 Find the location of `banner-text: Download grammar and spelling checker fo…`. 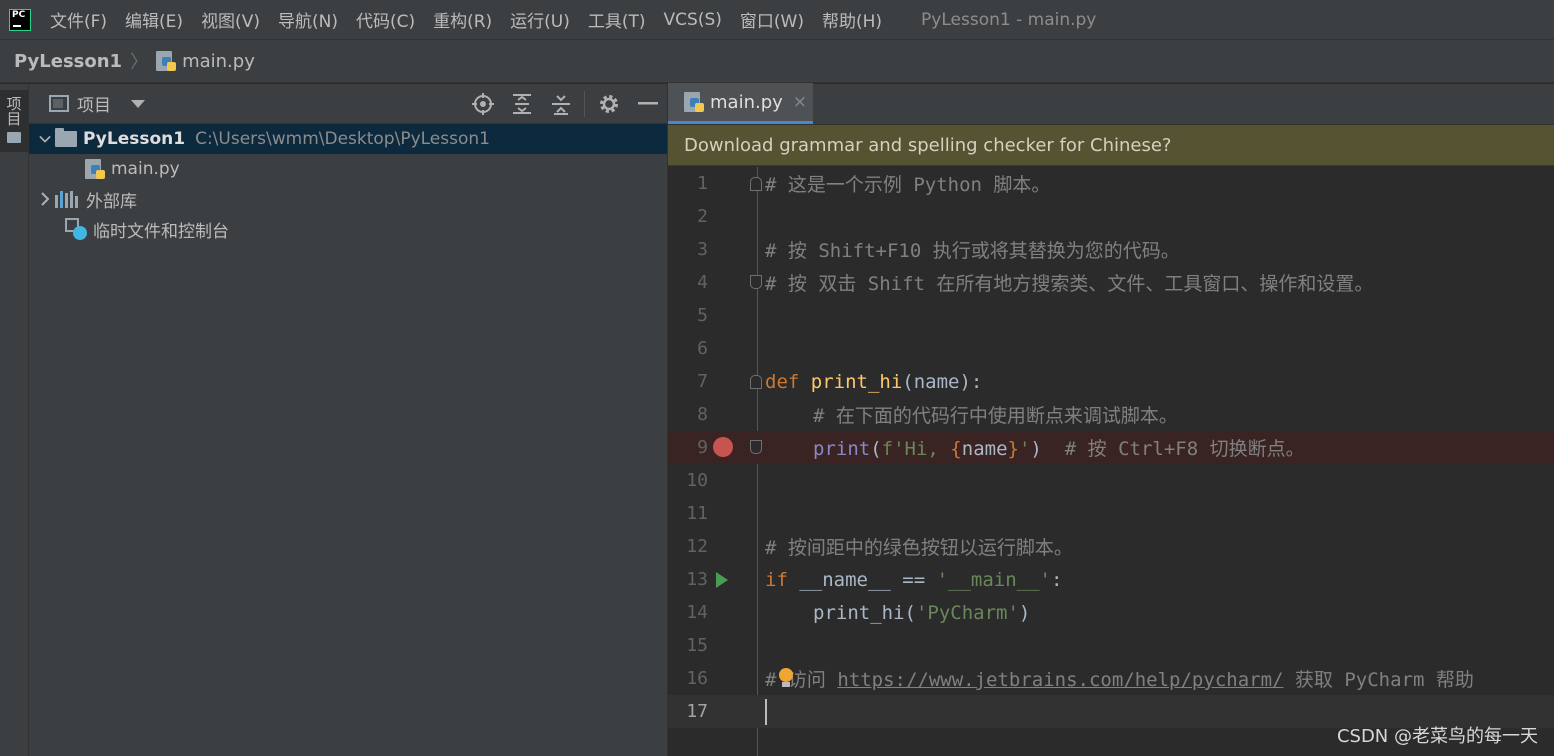

banner-text: Download grammar and spelling checker fo… is located at coordinates (928, 145).